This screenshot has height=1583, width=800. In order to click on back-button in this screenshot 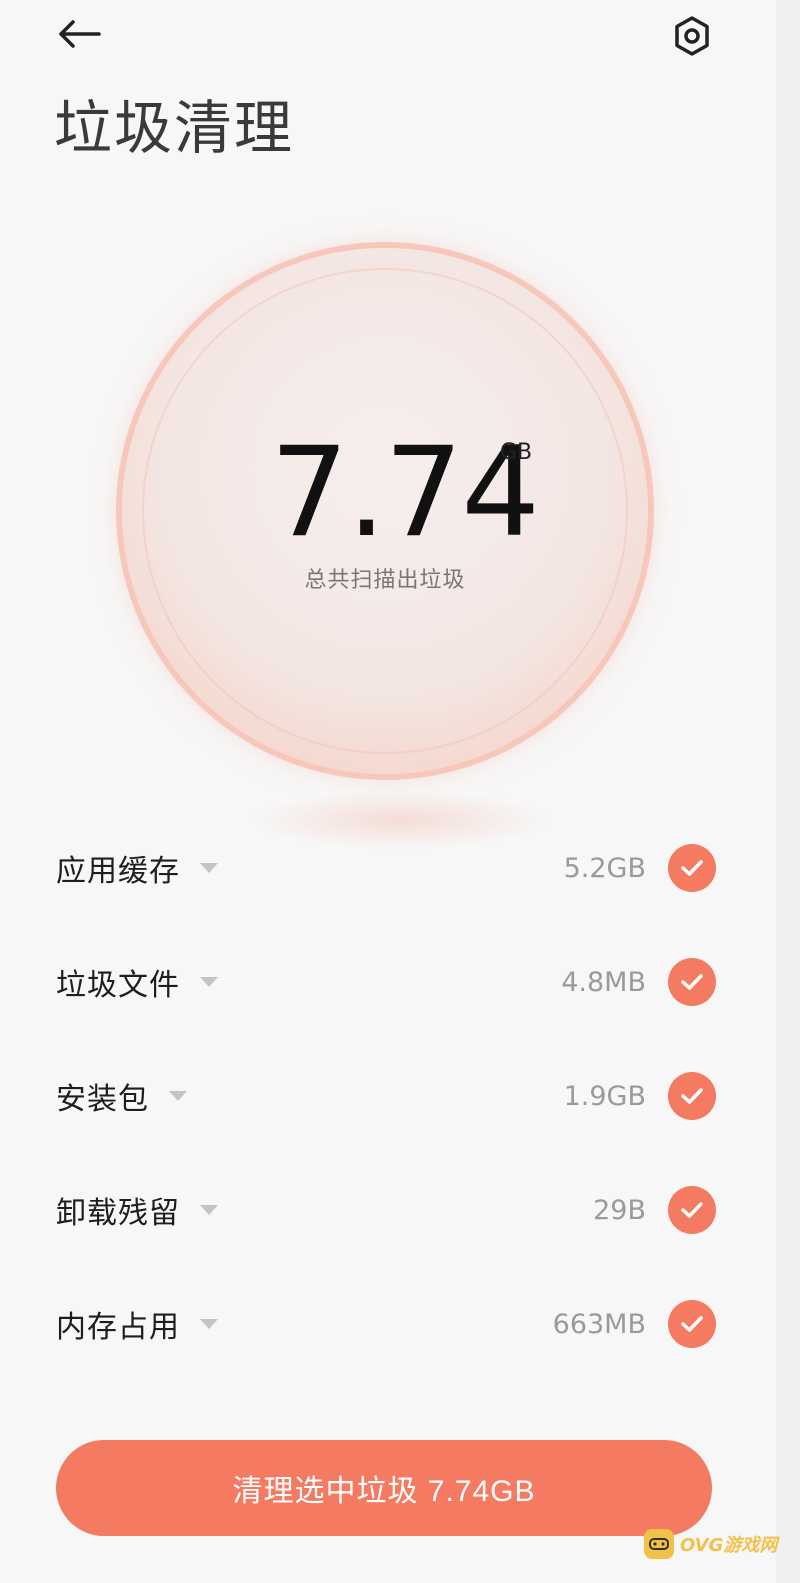, I will do `click(79, 34)`.